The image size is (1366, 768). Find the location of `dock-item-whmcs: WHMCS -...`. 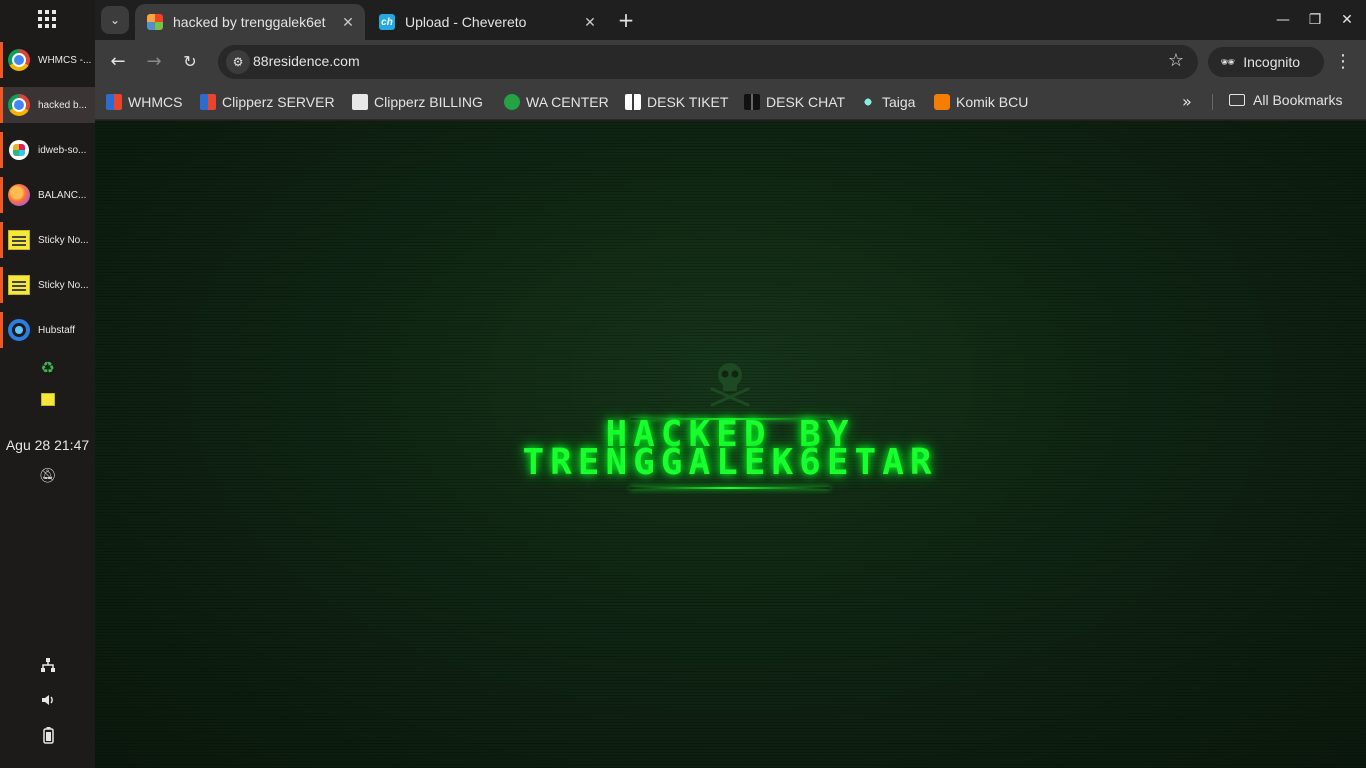

dock-item-whmcs: WHMCS -... is located at coordinates (47, 60).